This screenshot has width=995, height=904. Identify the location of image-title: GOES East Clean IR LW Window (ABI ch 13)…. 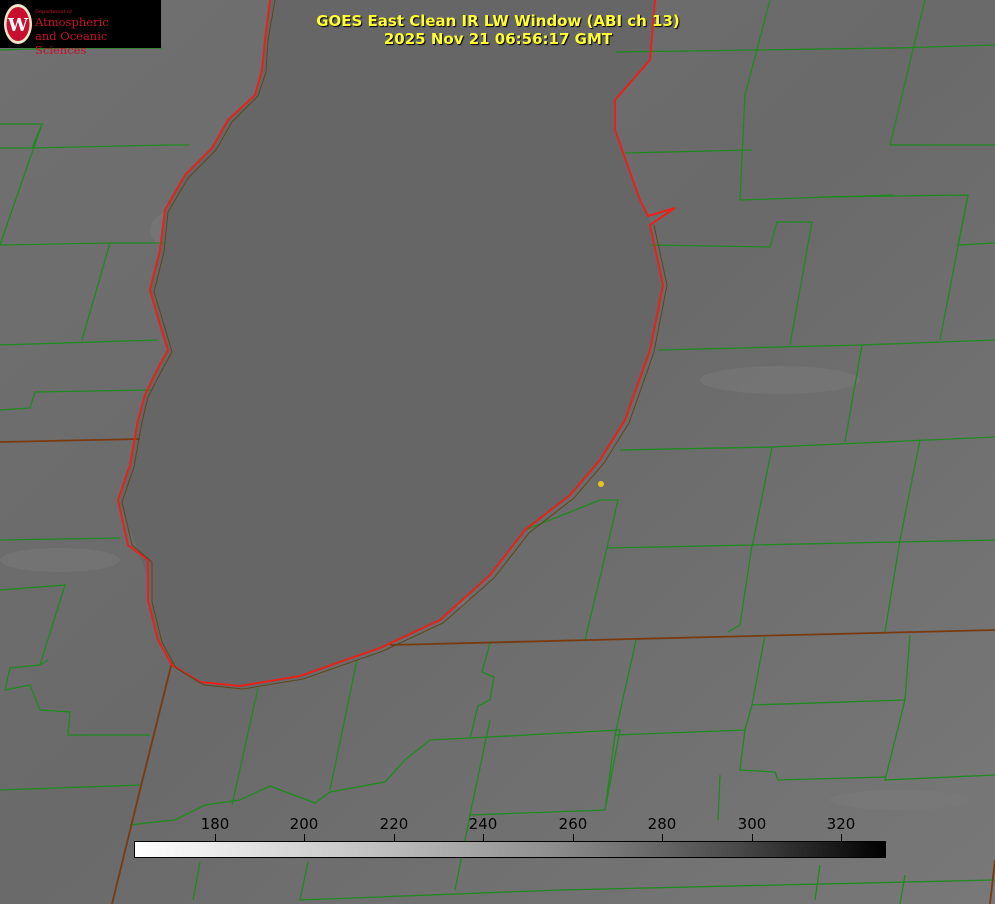
(498, 30).